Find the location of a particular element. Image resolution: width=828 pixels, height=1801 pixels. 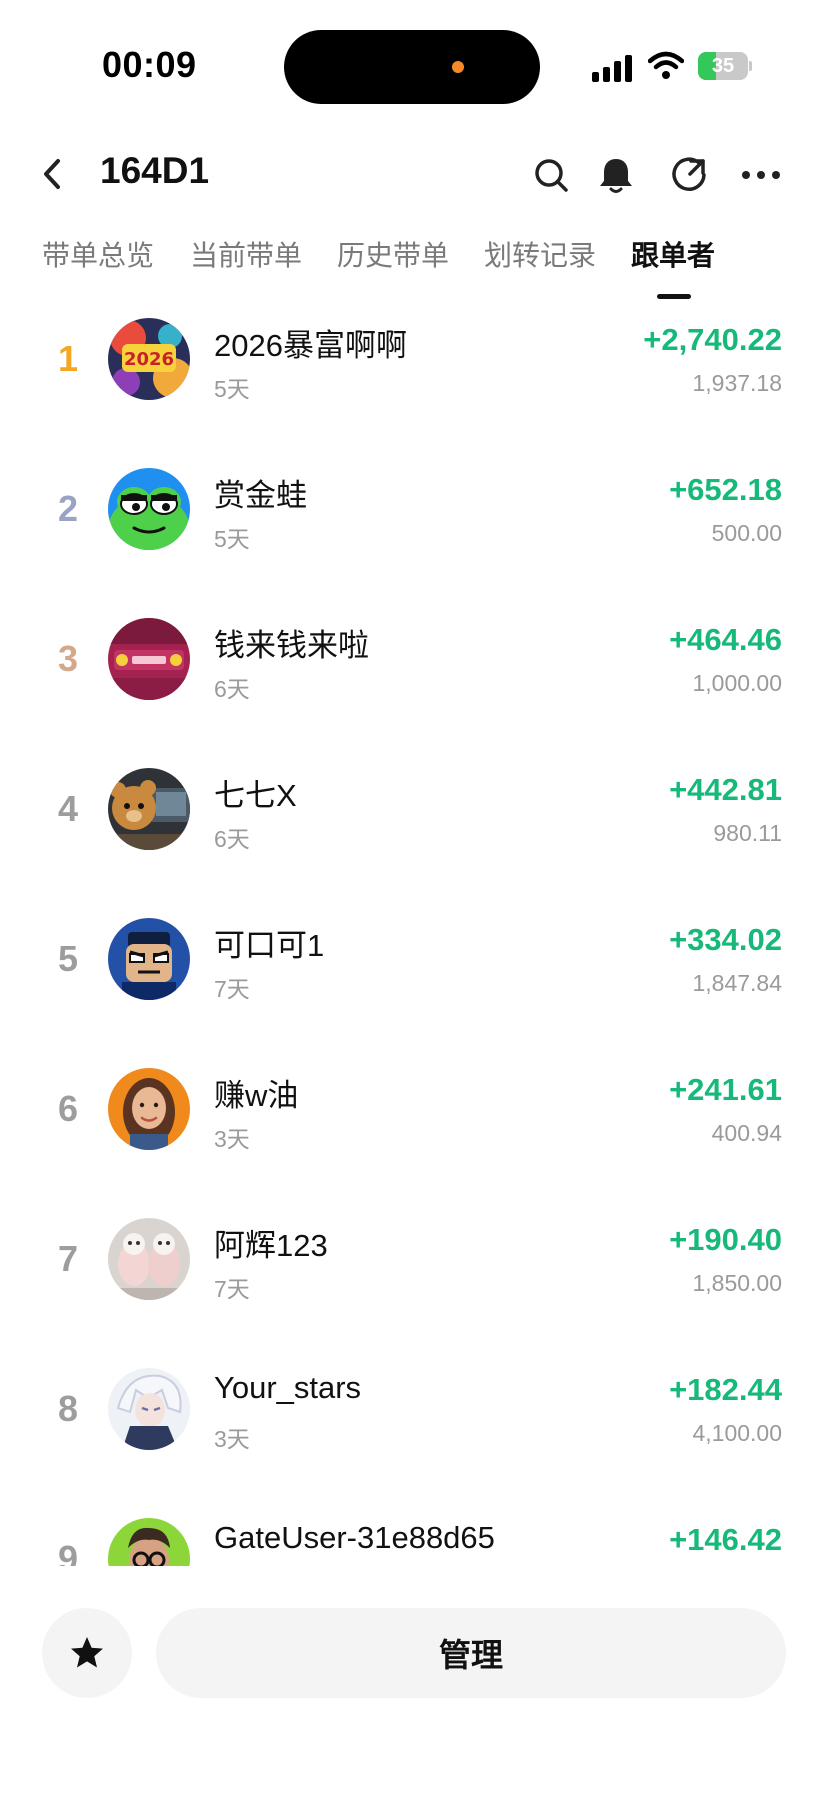

avatar-woman is located at coordinates (149, 1109).